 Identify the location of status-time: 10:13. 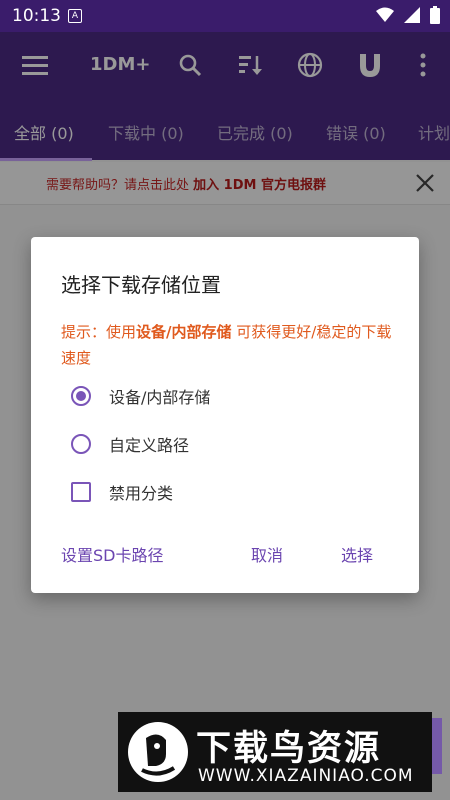
(36, 16).